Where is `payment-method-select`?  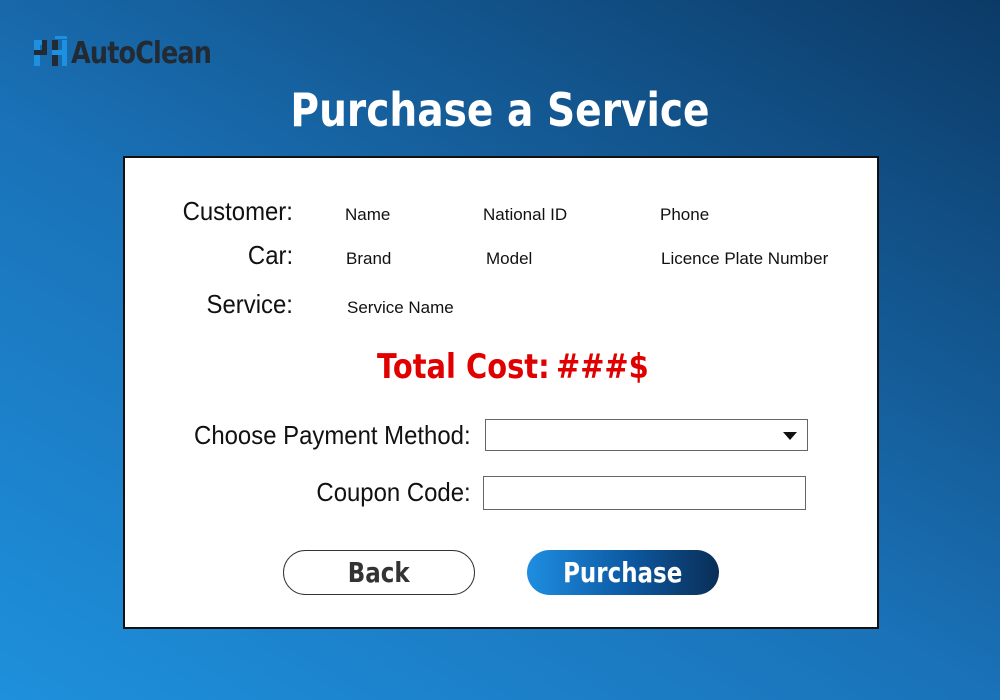 payment-method-select is located at coordinates (646, 435).